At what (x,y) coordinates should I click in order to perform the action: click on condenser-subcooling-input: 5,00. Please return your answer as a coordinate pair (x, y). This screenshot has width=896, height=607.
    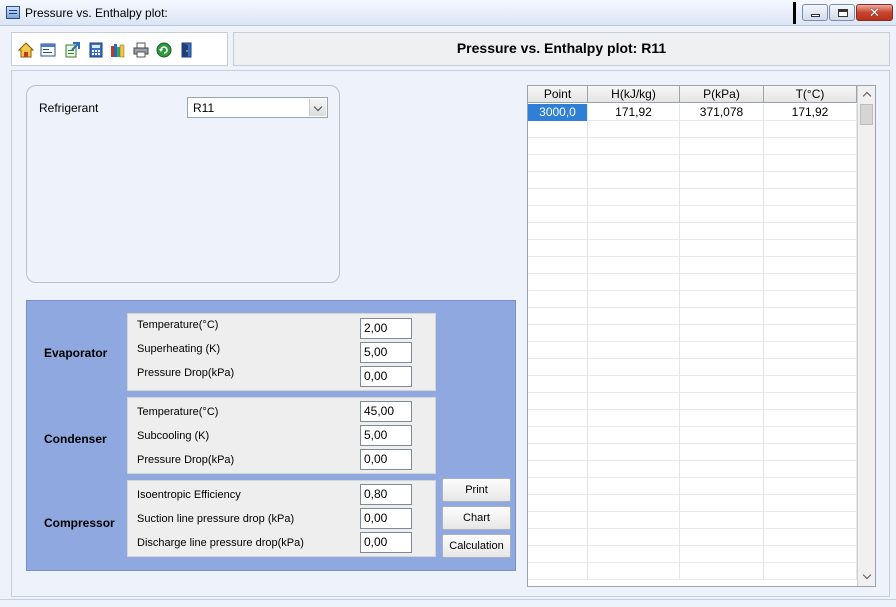
    Looking at the image, I should click on (386, 435).